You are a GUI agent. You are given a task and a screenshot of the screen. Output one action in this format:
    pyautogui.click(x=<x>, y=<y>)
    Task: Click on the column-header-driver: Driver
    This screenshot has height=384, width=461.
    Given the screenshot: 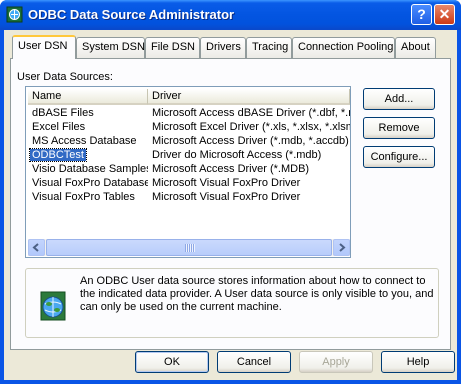 What is the action you would take?
    pyautogui.click(x=249, y=97)
    